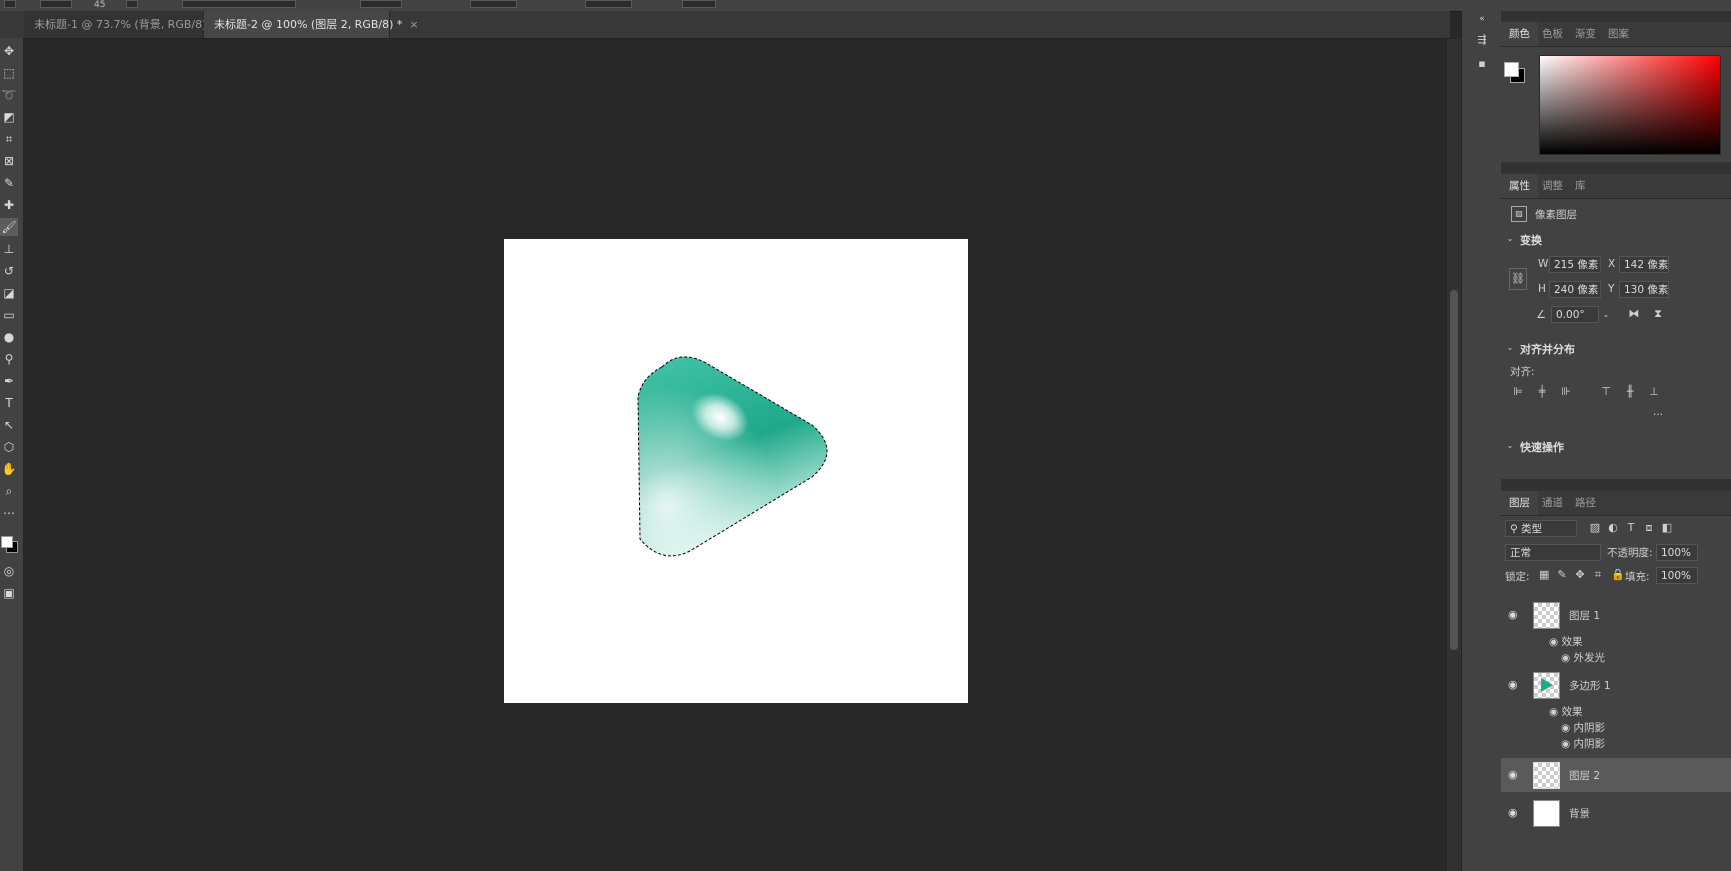 Image resolution: width=1731 pixels, height=871 pixels. What do you see at coordinates (9, 117) in the screenshot?
I see `quick-select-tool-icon: ◩` at bounding box center [9, 117].